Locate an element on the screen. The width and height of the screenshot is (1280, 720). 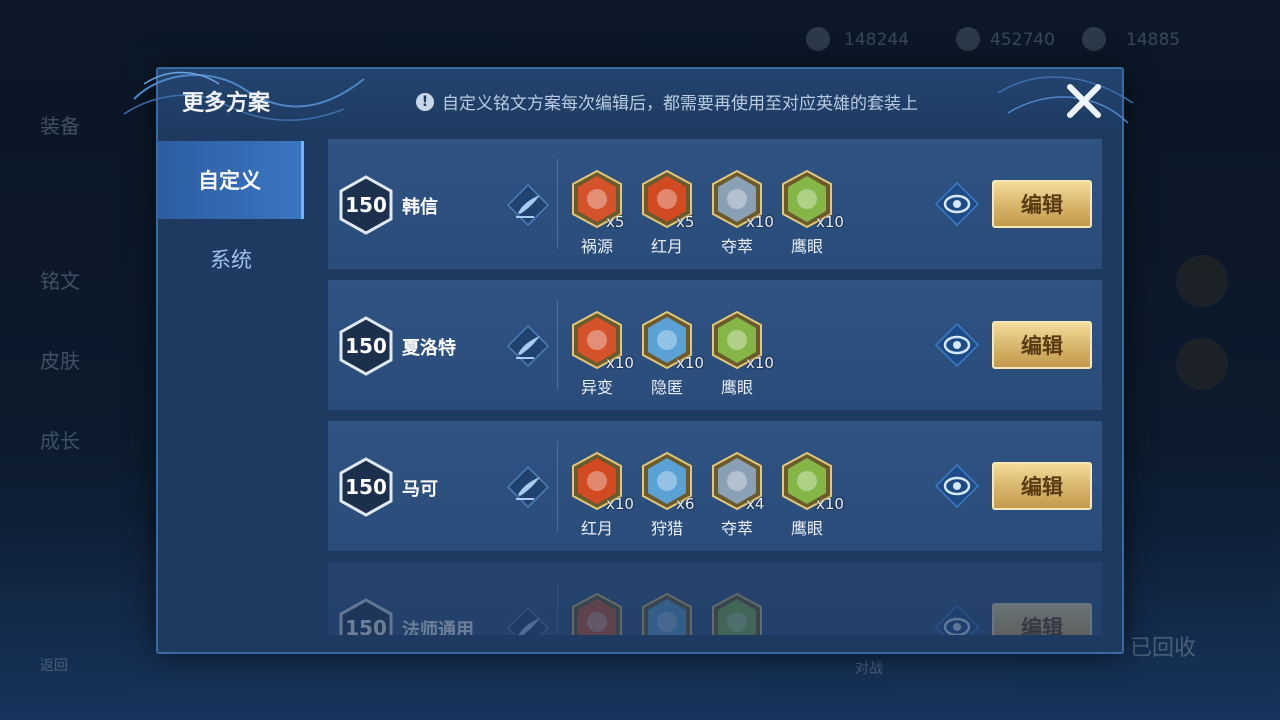
tab-custom: 自定义 is located at coordinates (231, 180).